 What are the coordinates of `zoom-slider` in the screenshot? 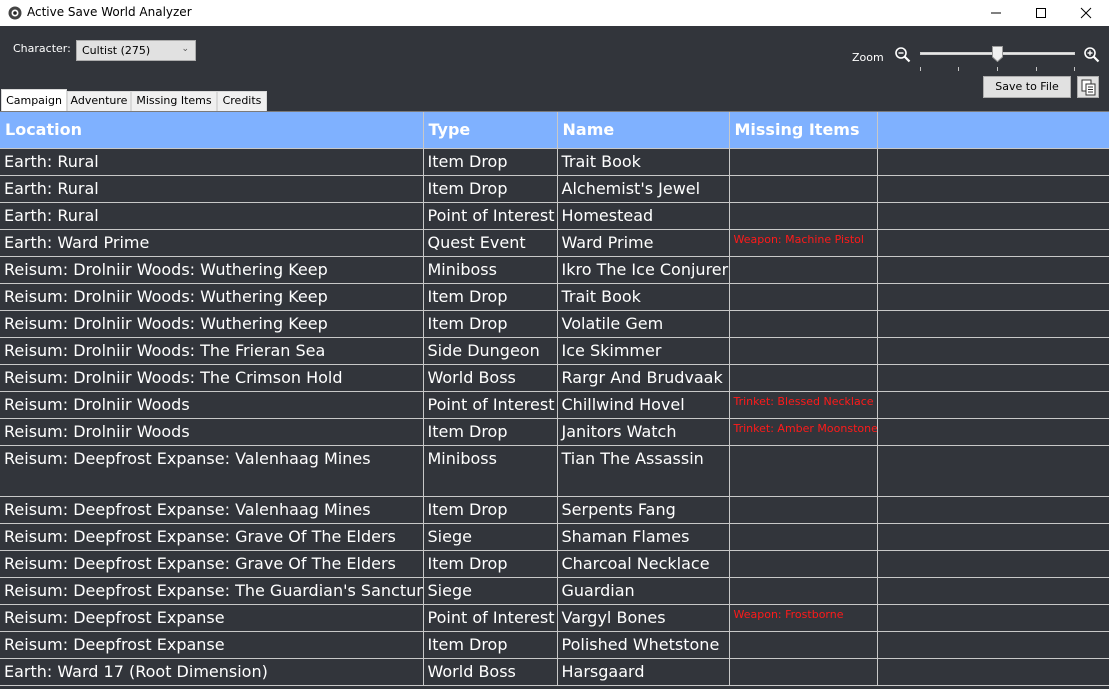 It's located at (997, 58).